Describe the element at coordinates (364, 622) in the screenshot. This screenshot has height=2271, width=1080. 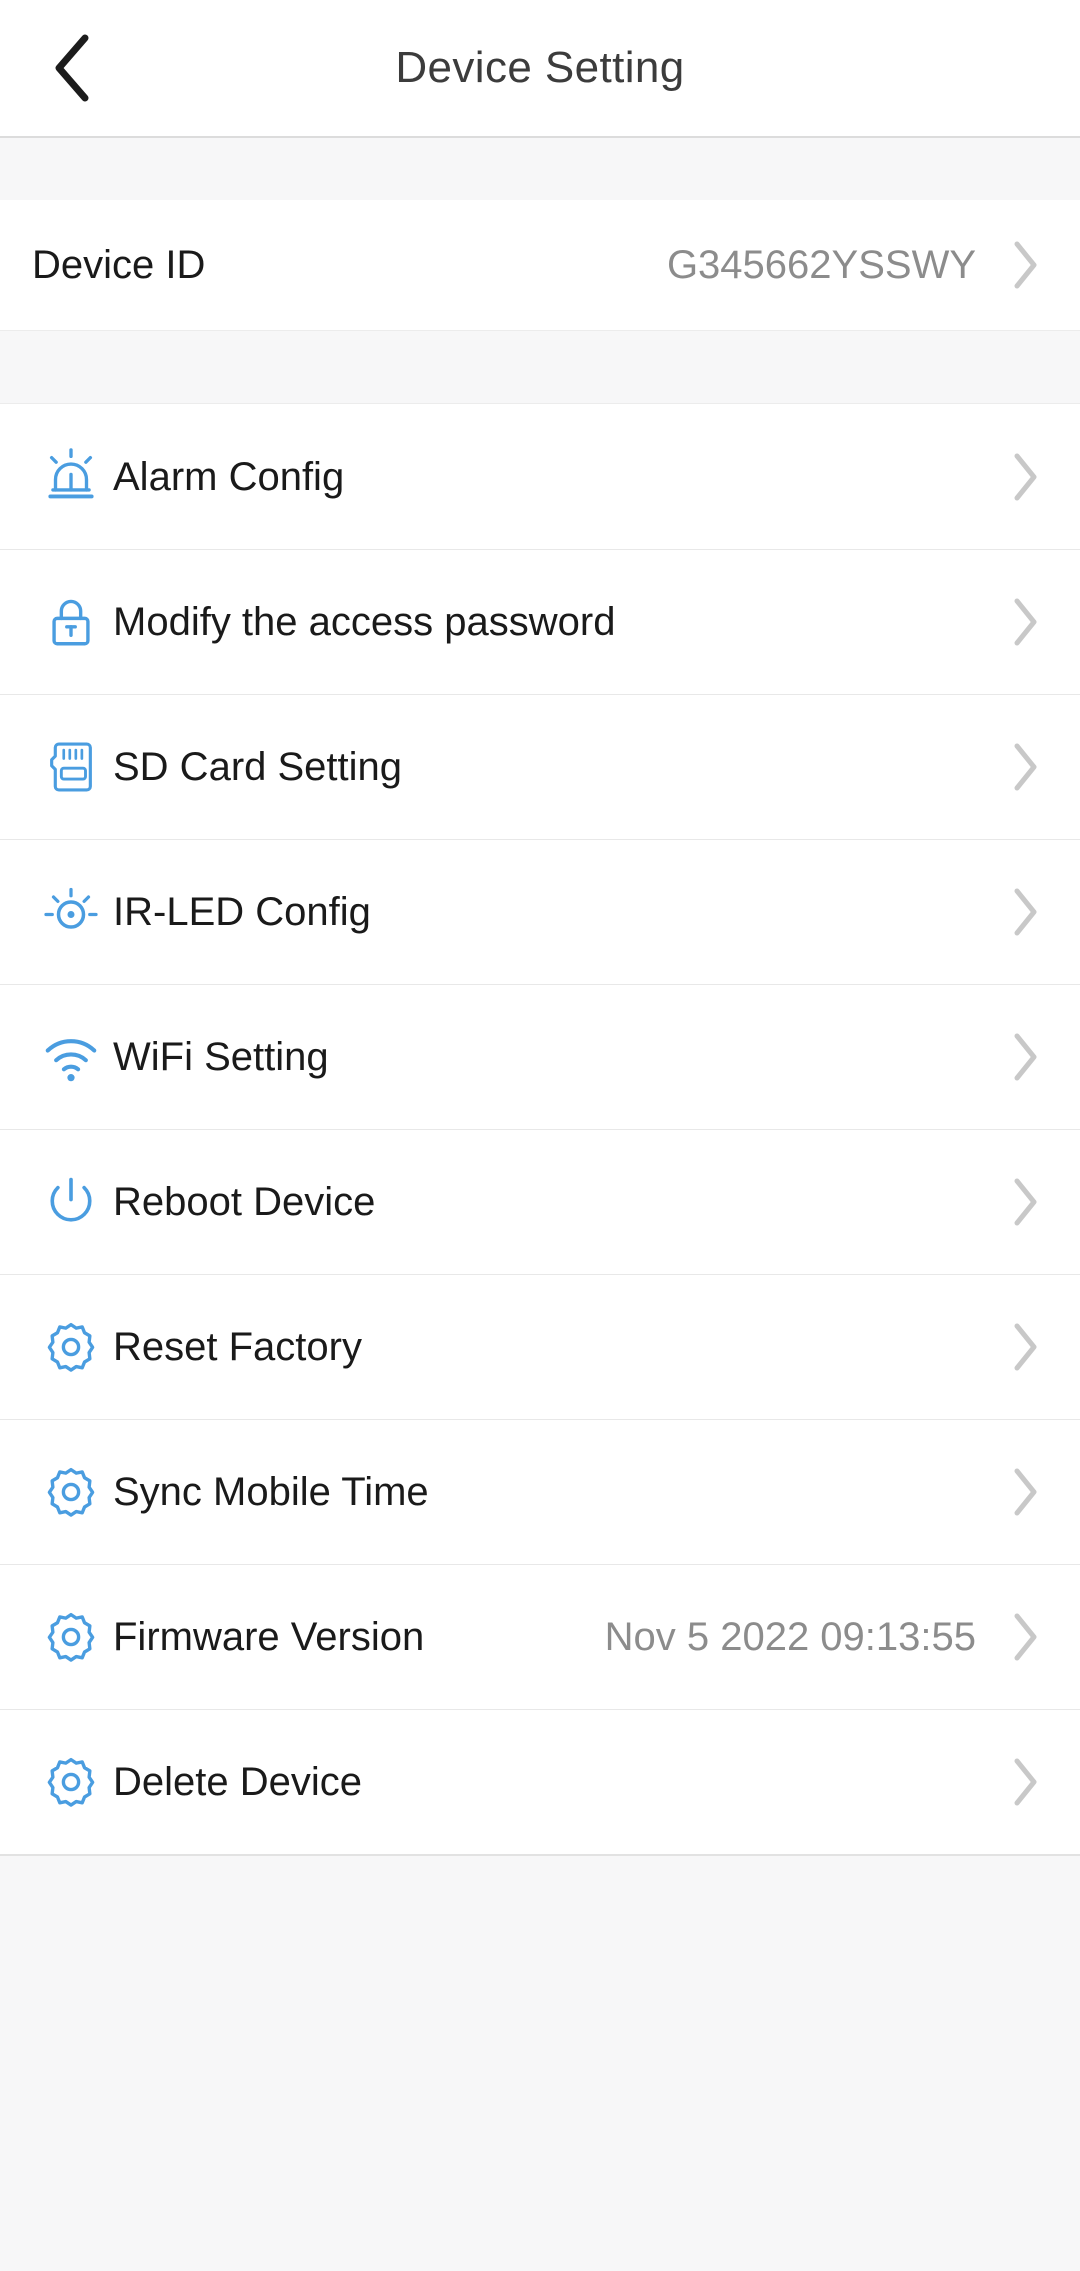
I see `menu-row-label: Modify the access password` at that location.